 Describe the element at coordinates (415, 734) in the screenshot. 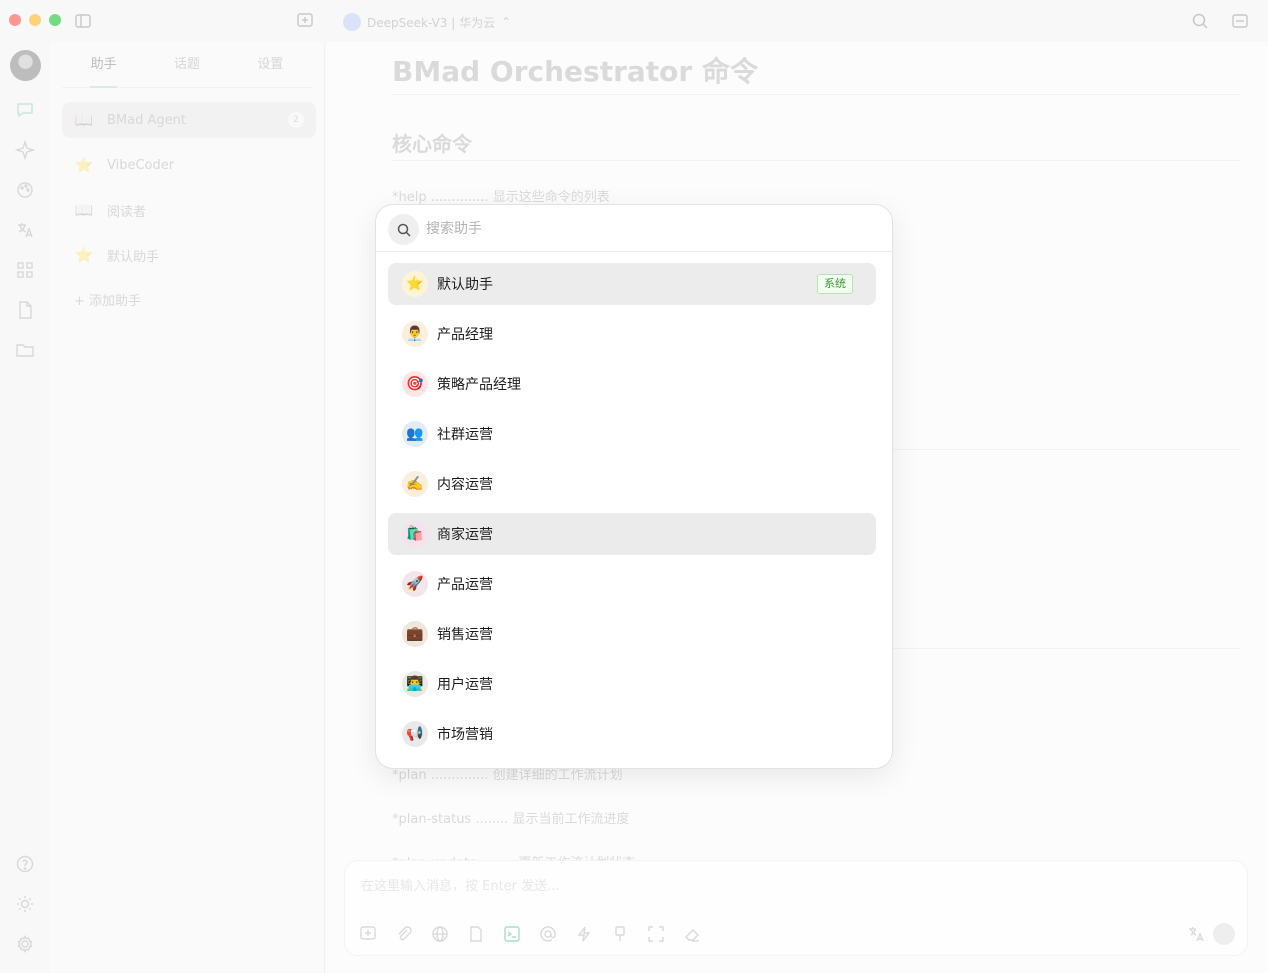

I see `megaphone-icon: 📢` at that location.